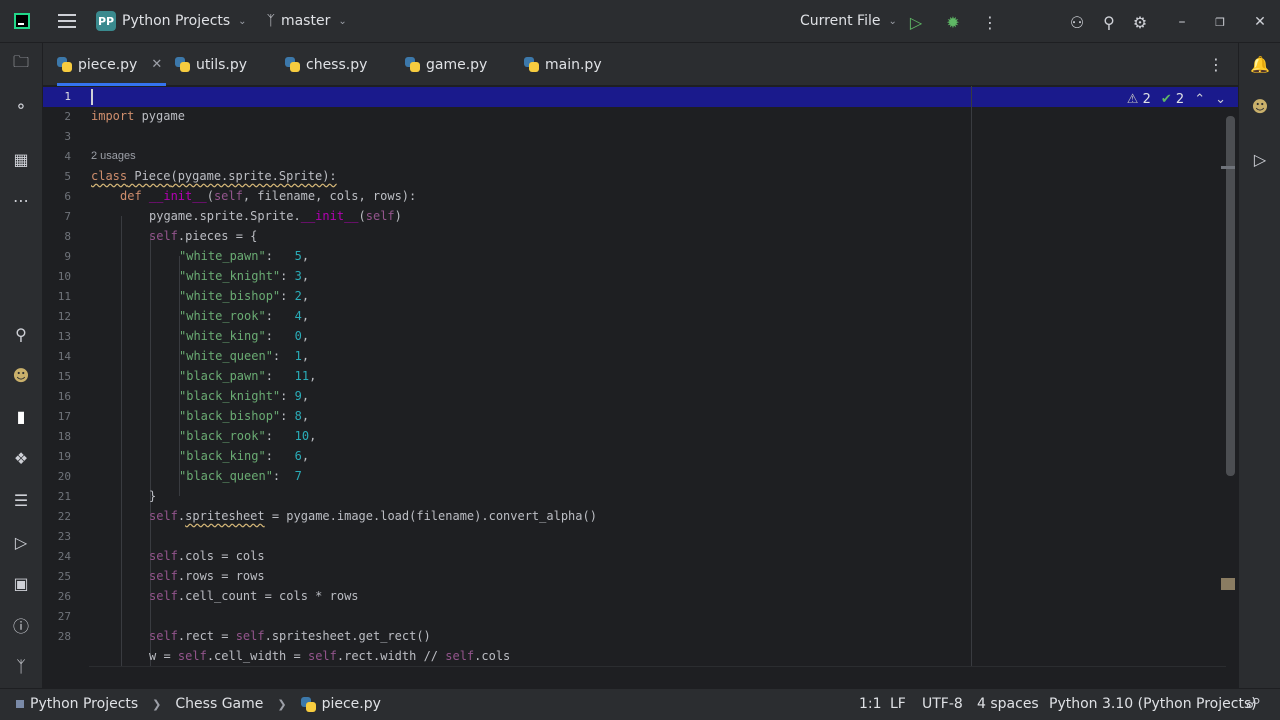  Describe the element at coordinates (337, 64) in the screenshot. I see `tab-label: chess.py` at that location.